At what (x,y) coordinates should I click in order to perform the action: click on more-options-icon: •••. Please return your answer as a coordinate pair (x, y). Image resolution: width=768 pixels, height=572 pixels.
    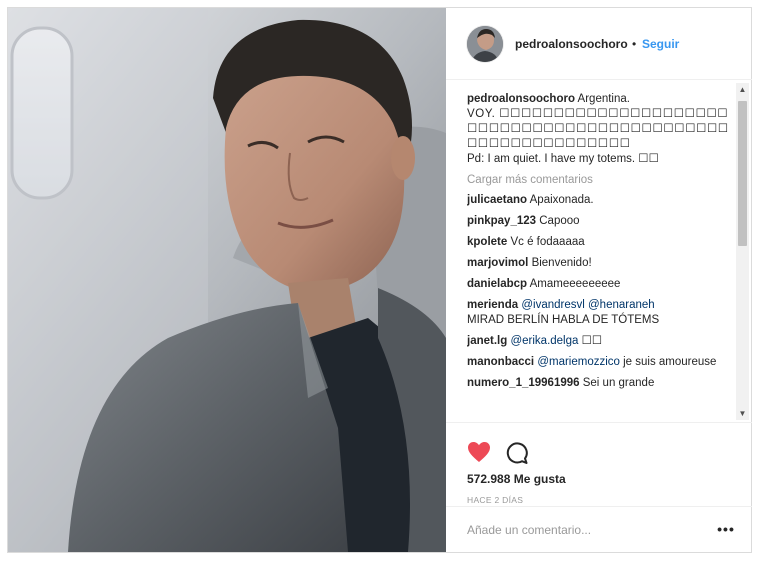
    Looking at the image, I should click on (726, 529).